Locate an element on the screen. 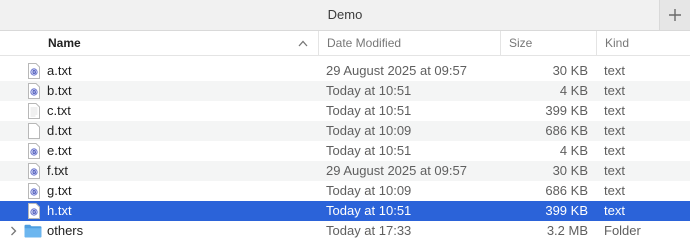 The height and width of the screenshot is (249, 690). sort-ascending-icon is located at coordinates (303, 43).